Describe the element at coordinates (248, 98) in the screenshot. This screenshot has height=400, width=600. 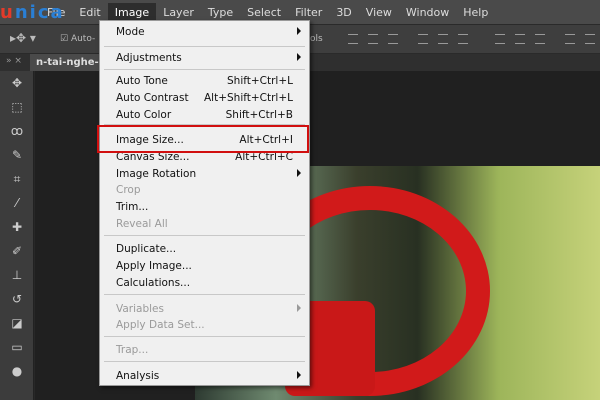
I see `menu-item-shortcut: Alt+Shift+Ctrl+L` at that location.